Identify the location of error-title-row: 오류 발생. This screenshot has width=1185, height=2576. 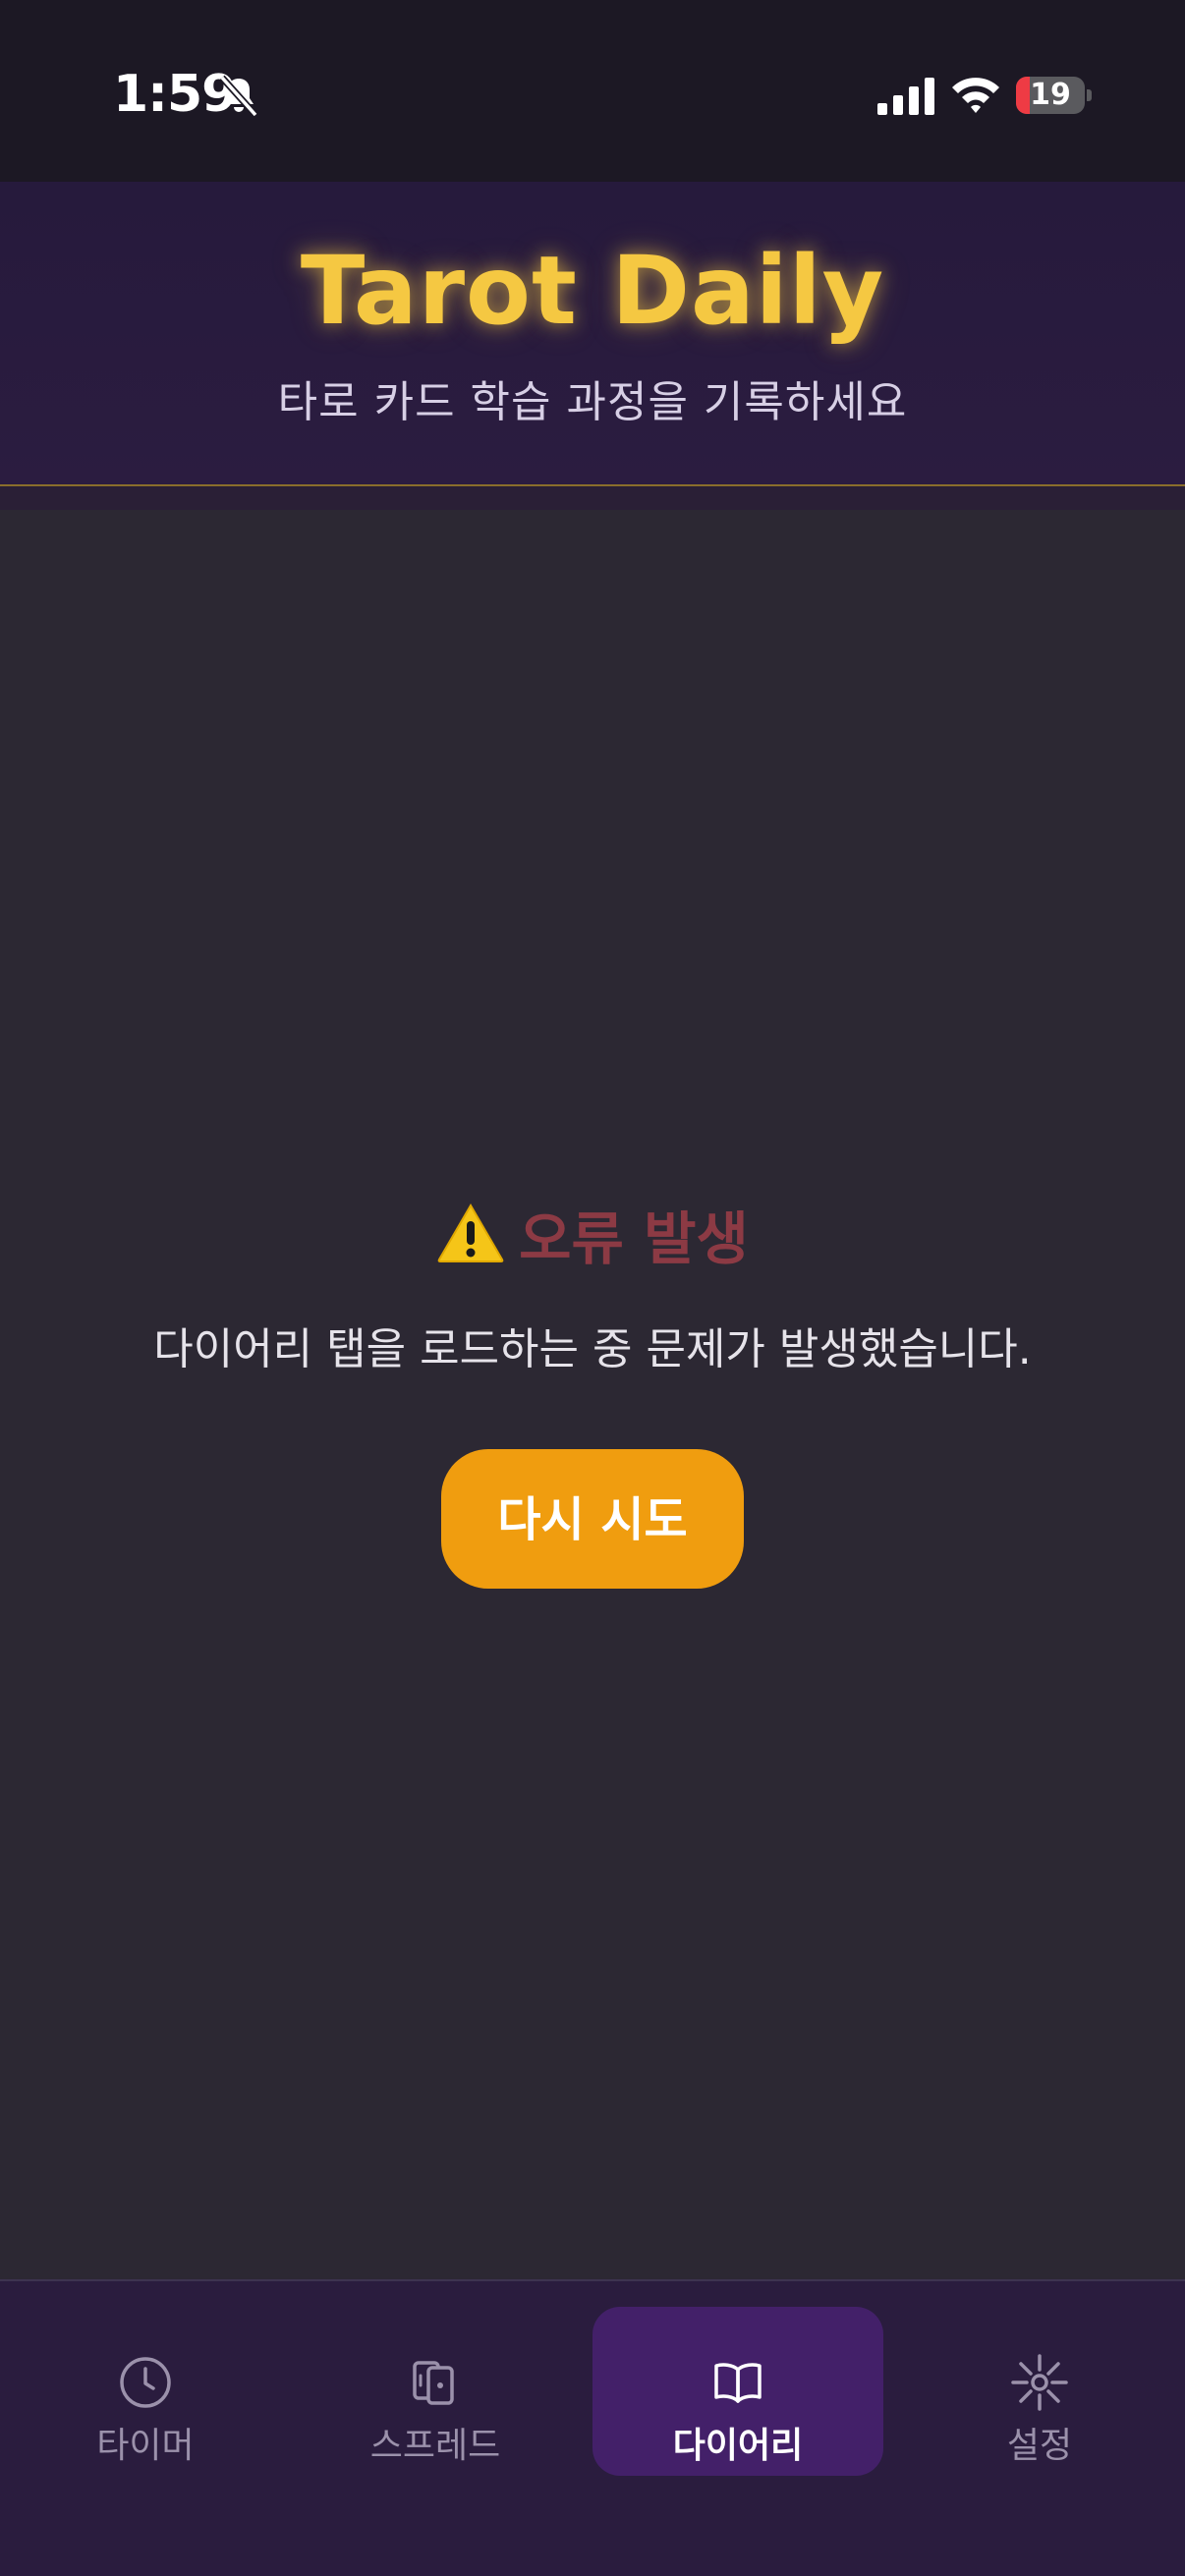
(592, 1238).